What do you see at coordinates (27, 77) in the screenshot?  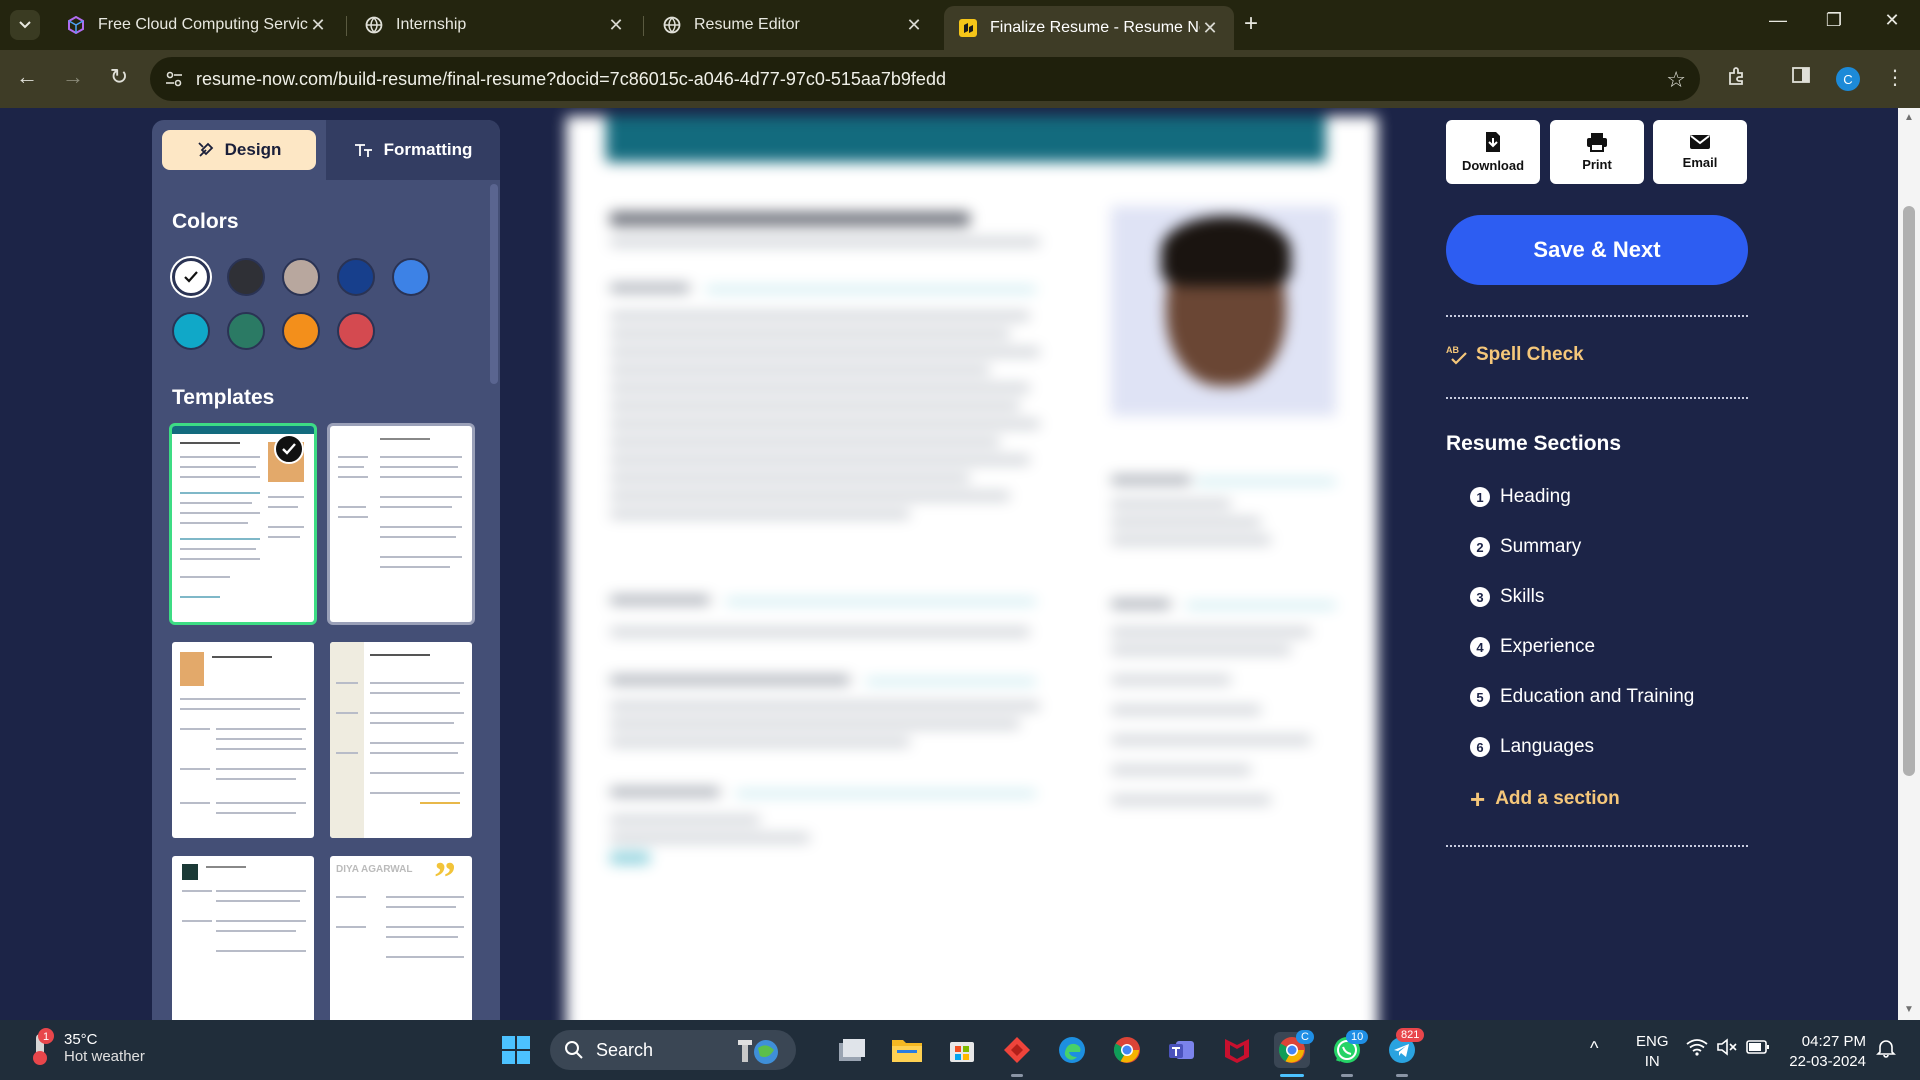 I see `back-arrow-icon: ←` at bounding box center [27, 77].